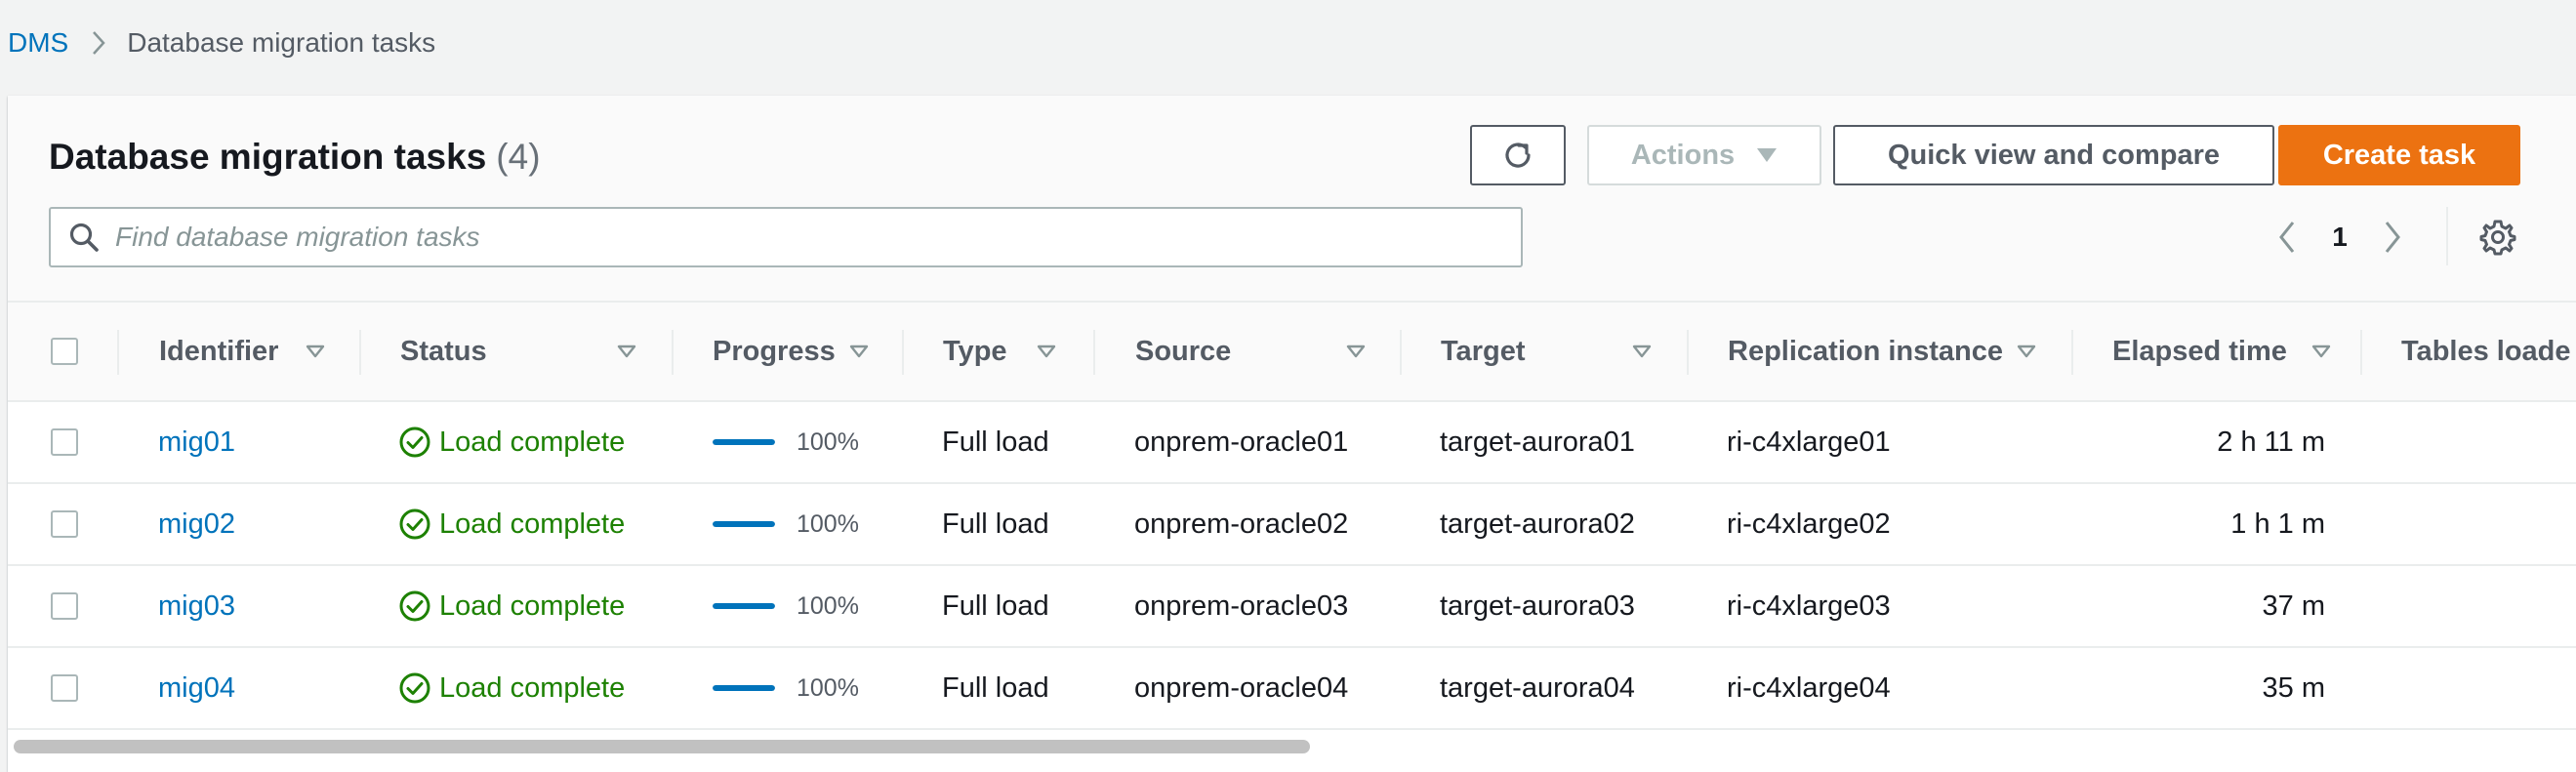 The width and height of the screenshot is (2576, 772). I want to click on select-all-checkbox, so click(64, 351).